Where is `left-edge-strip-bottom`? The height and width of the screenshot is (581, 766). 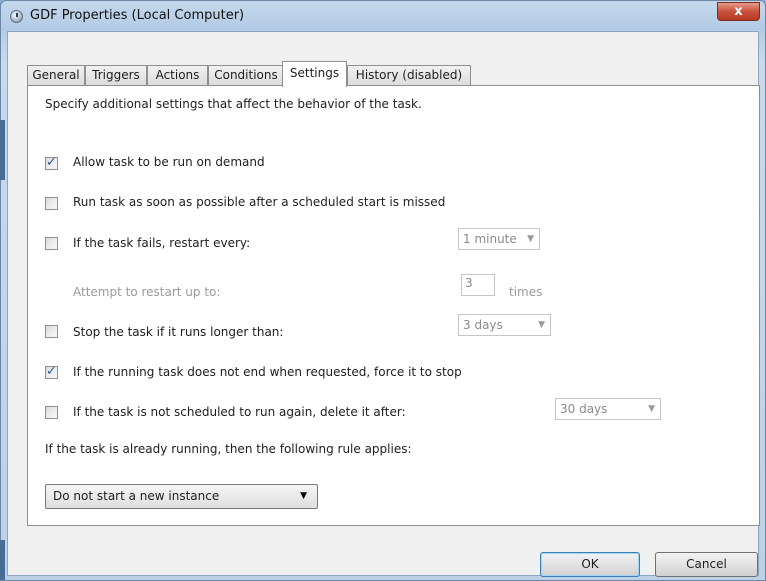 left-edge-strip-bottom is located at coordinates (2, 560).